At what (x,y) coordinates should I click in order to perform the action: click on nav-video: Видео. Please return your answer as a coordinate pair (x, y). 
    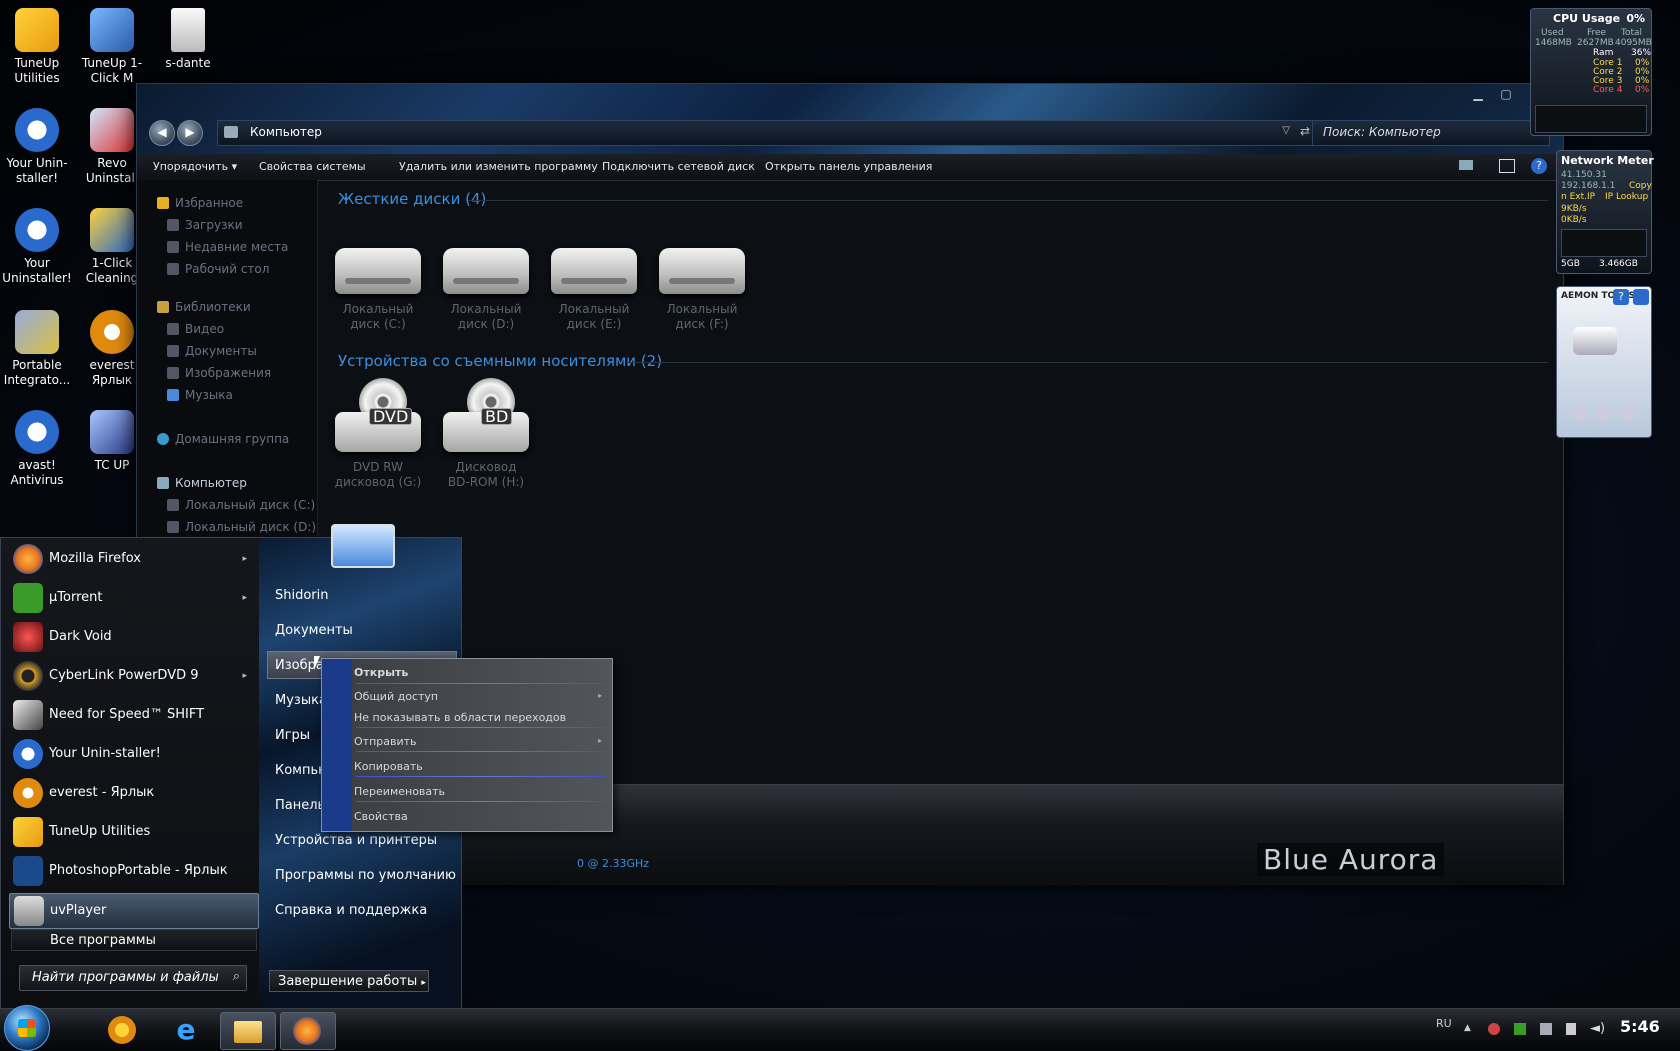
    Looking at the image, I should click on (195, 329).